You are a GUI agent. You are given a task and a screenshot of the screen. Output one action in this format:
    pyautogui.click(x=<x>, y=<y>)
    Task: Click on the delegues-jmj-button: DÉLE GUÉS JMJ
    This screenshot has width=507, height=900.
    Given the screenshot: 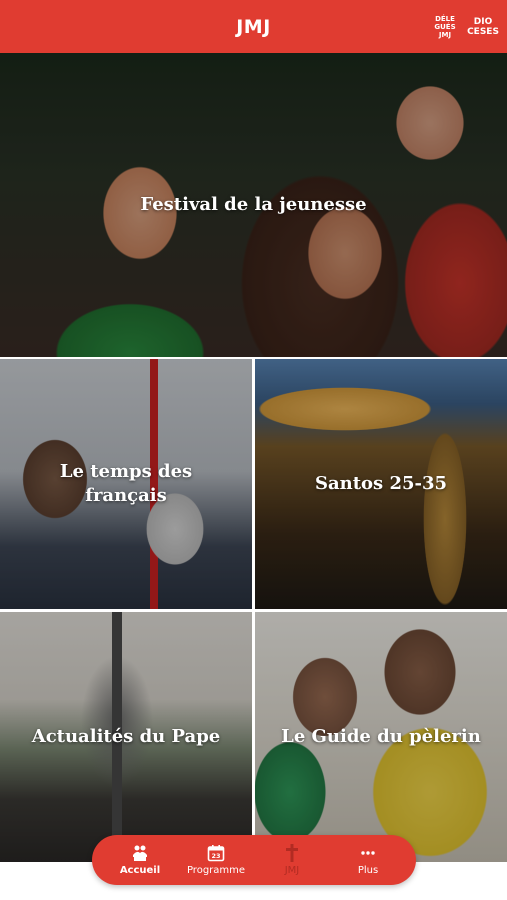 What is the action you would take?
    pyautogui.click(x=445, y=26)
    